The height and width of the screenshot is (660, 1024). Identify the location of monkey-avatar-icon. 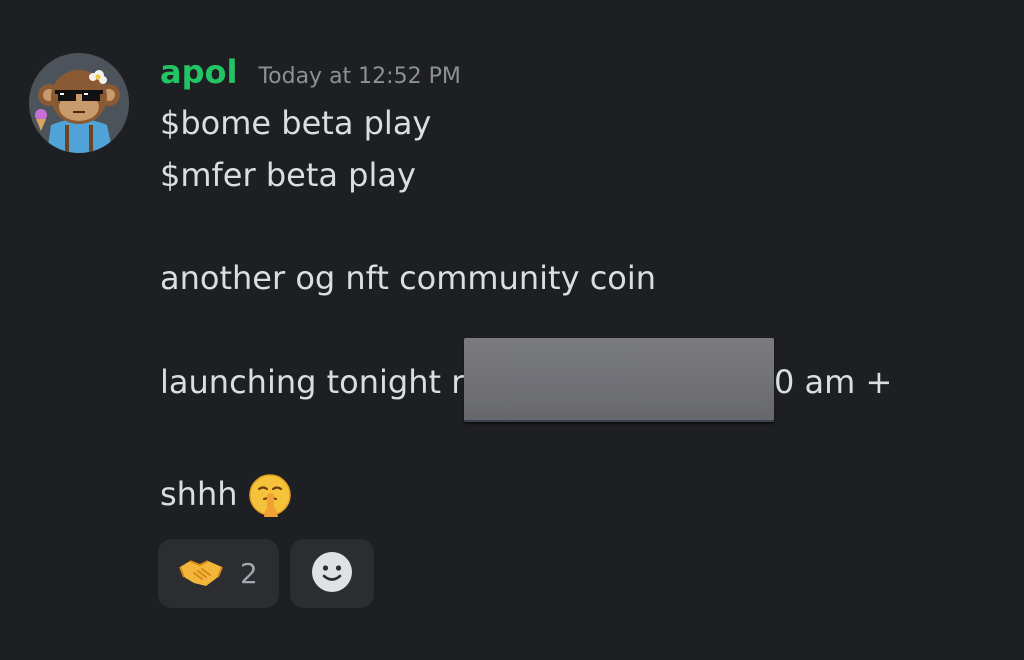
(79, 103).